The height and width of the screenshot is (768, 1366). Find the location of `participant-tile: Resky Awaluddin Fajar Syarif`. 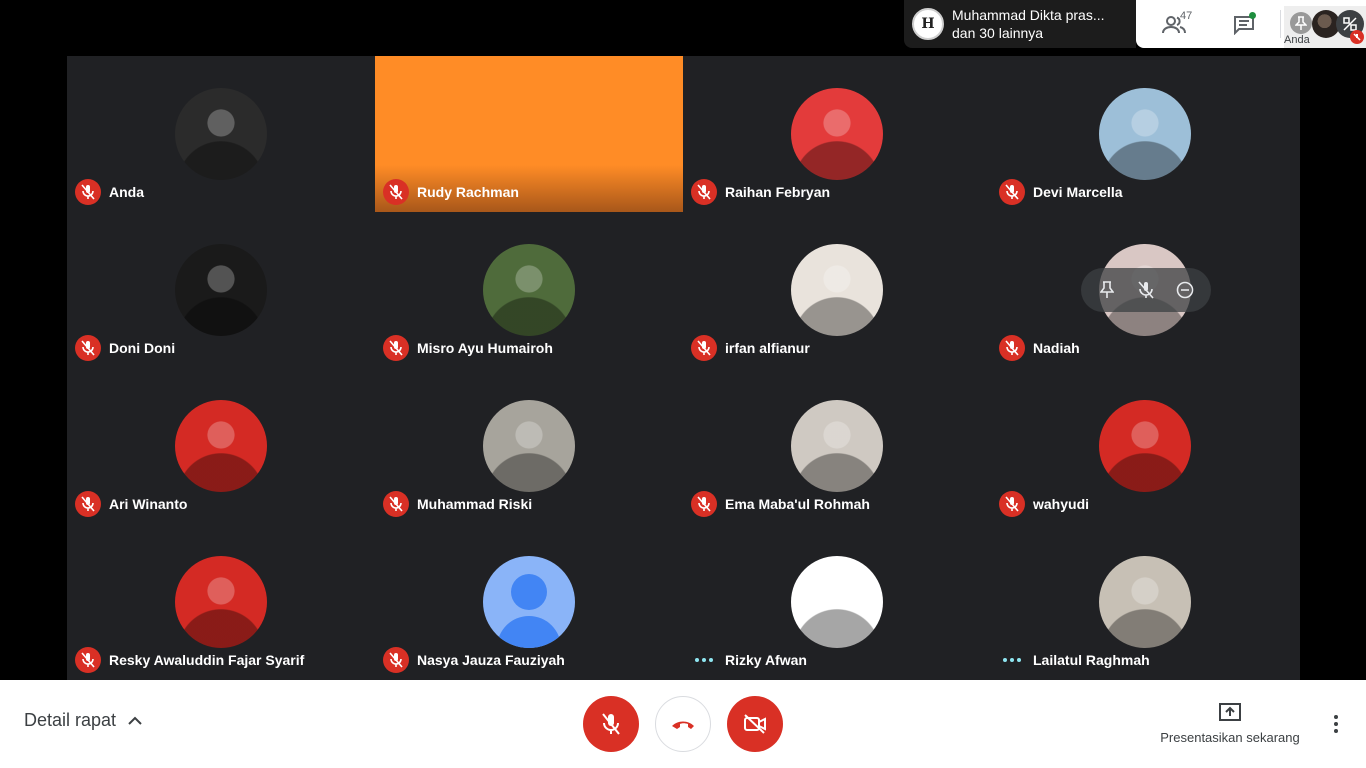

participant-tile: Resky Awaluddin Fajar Syarif is located at coordinates (221, 602).